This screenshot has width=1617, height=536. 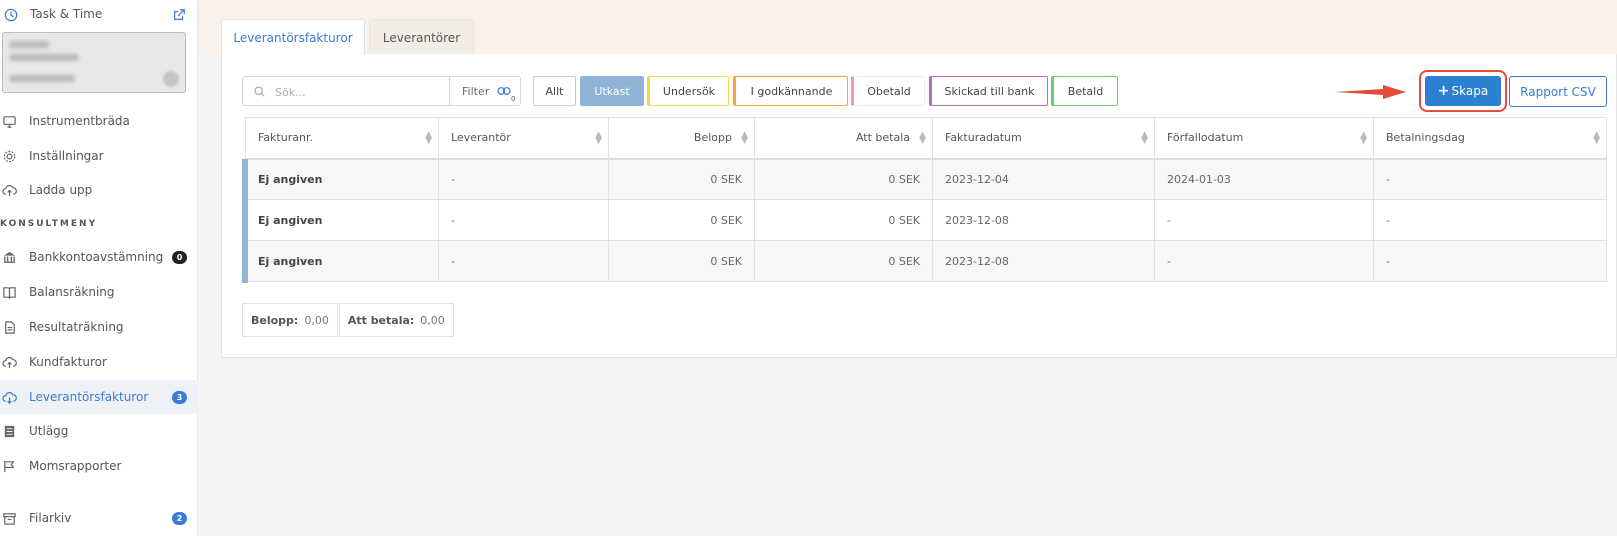 What do you see at coordinates (988, 91) in the screenshot?
I see `status-filter-skickad-till-bank: Skickad till bank` at bounding box center [988, 91].